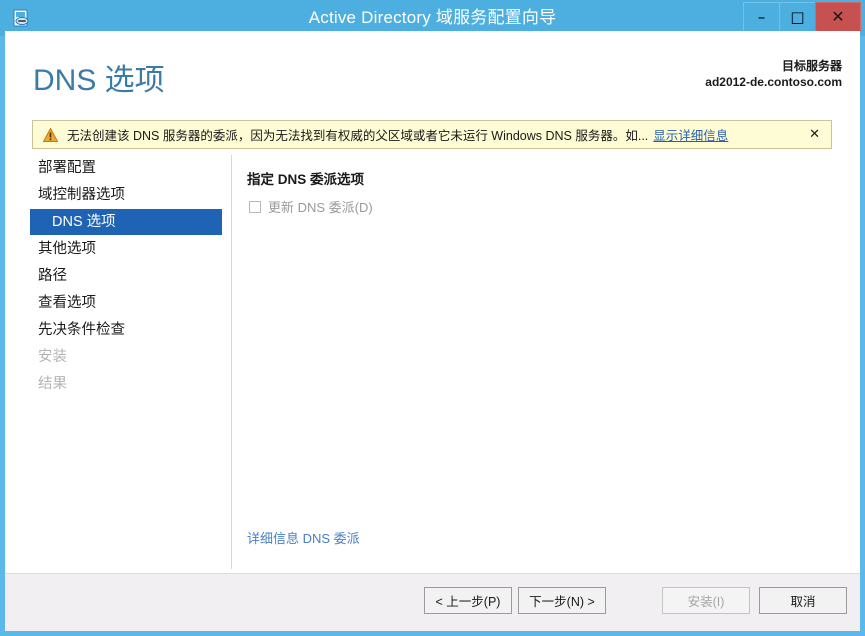  Describe the element at coordinates (773, 82) in the screenshot. I see `target-server-name: ad2012-de.contoso.com` at that location.